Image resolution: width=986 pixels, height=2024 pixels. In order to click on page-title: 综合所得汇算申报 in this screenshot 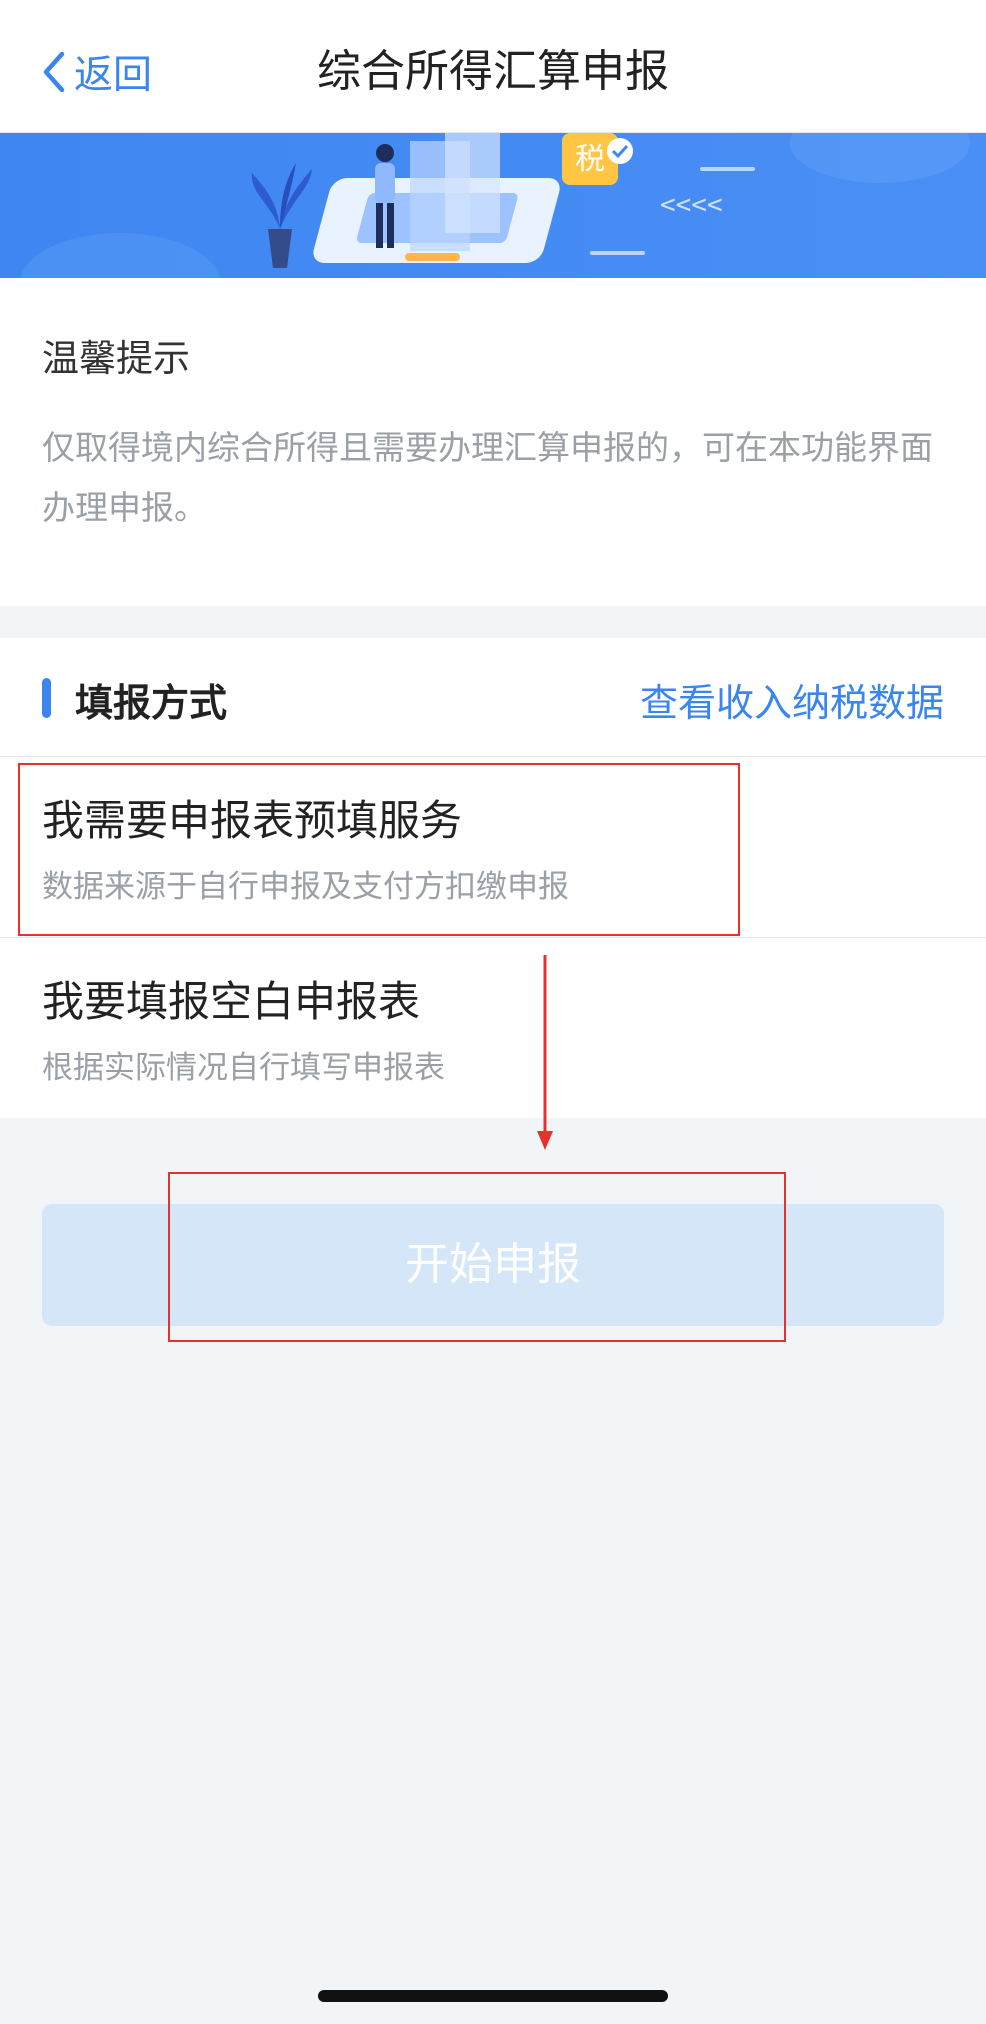, I will do `click(493, 71)`.